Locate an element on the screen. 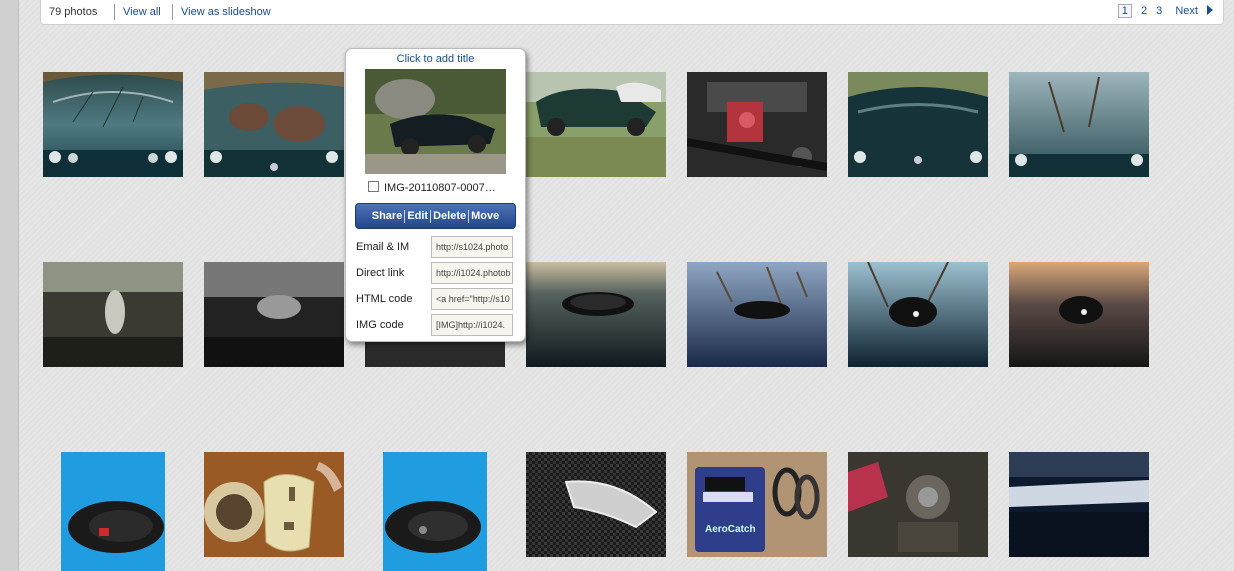 The width and height of the screenshot is (1234, 571). next-link: Next is located at coordinates (1186, 11).